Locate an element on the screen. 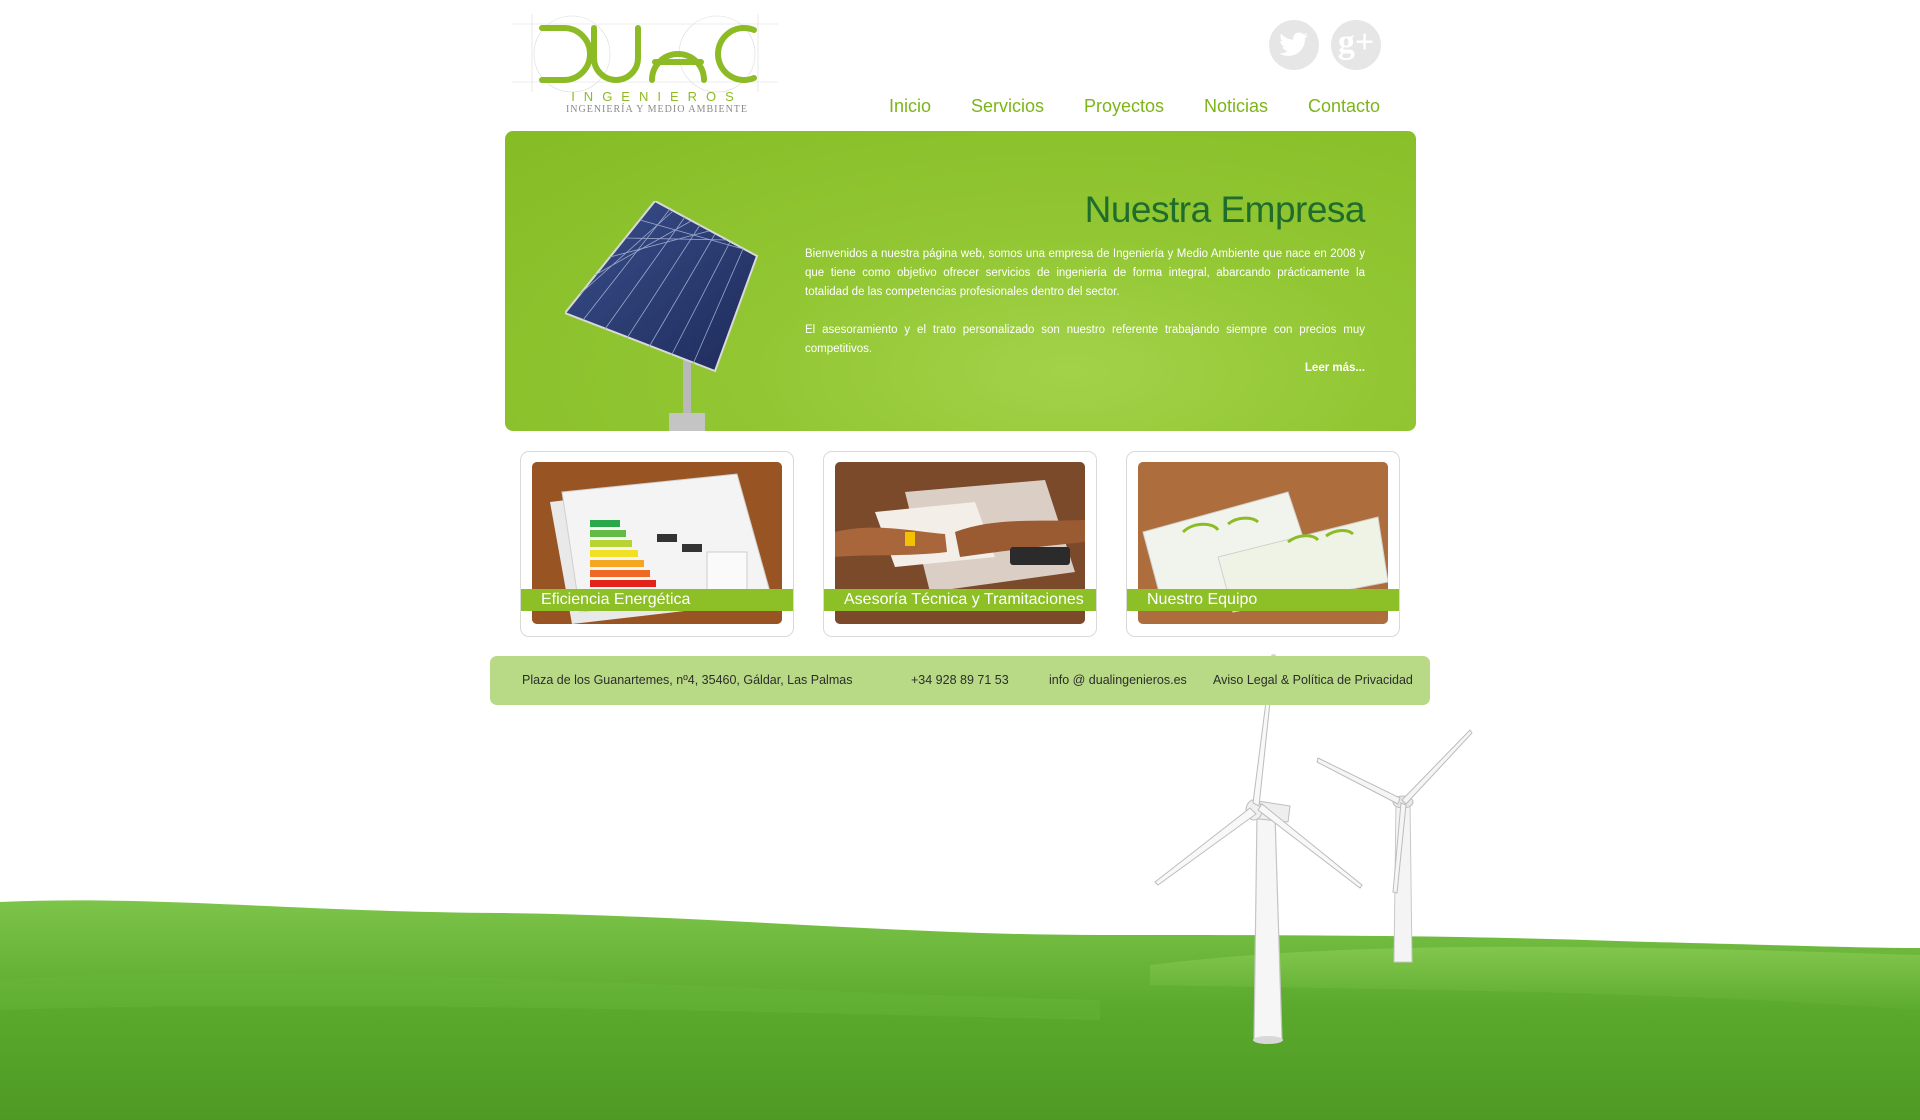 The height and width of the screenshot is (1120, 1920). nav-contacto: Contacto is located at coordinates (1344, 106).